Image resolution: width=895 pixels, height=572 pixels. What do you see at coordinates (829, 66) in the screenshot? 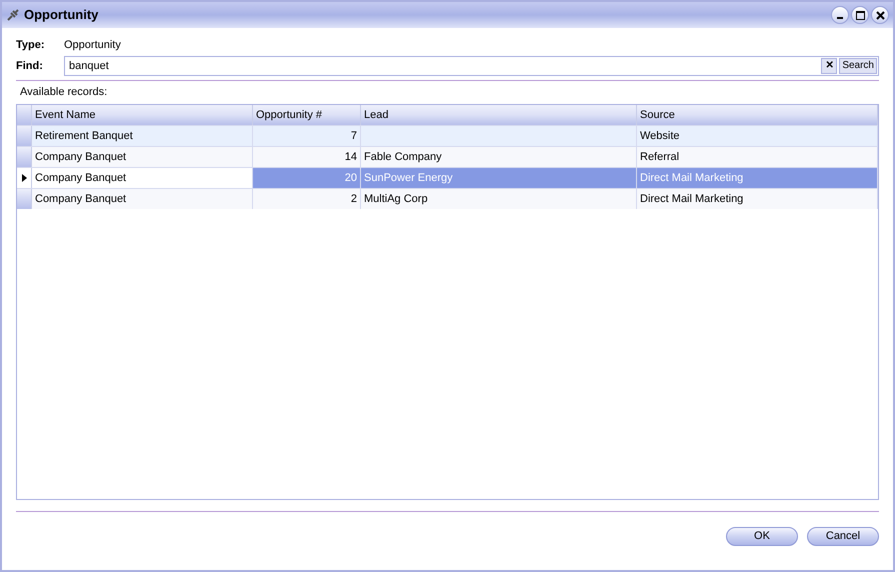
I see `clear-button: ✕` at bounding box center [829, 66].